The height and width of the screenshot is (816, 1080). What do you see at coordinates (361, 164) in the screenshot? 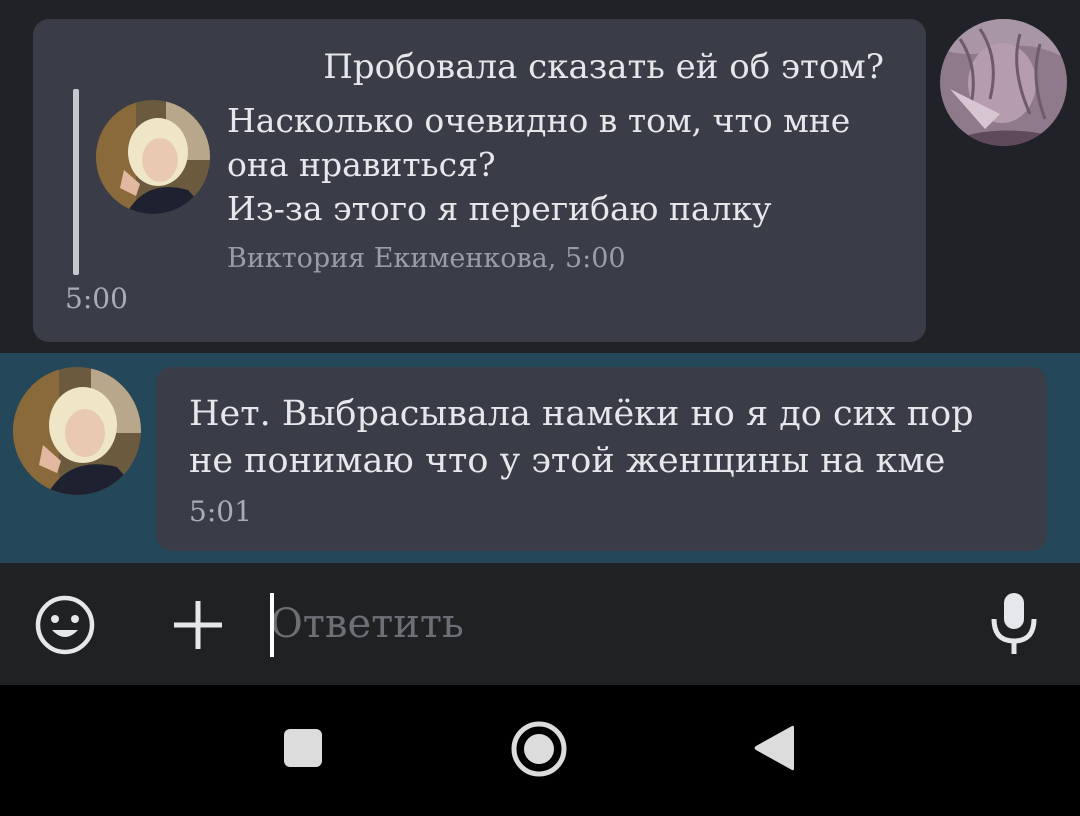
I see `quoted-line: она нравиться?` at bounding box center [361, 164].